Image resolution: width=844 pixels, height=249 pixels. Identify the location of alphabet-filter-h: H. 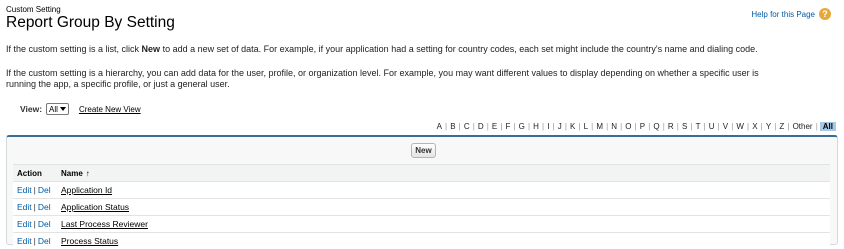
(536, 126).